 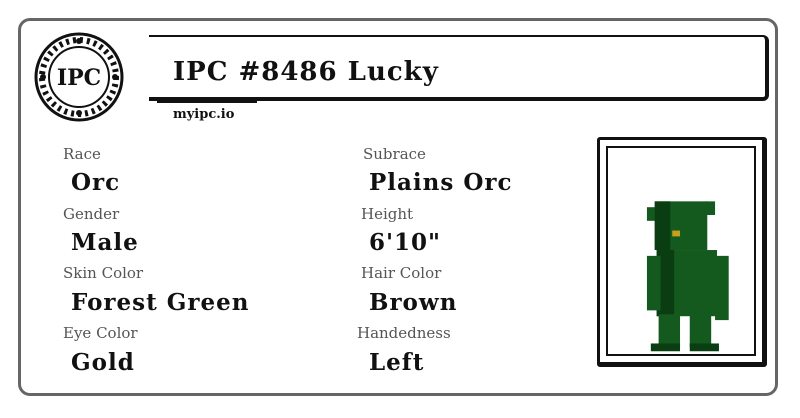 I want to click on hair-color-value: Brown, so click(x=413, y=302).